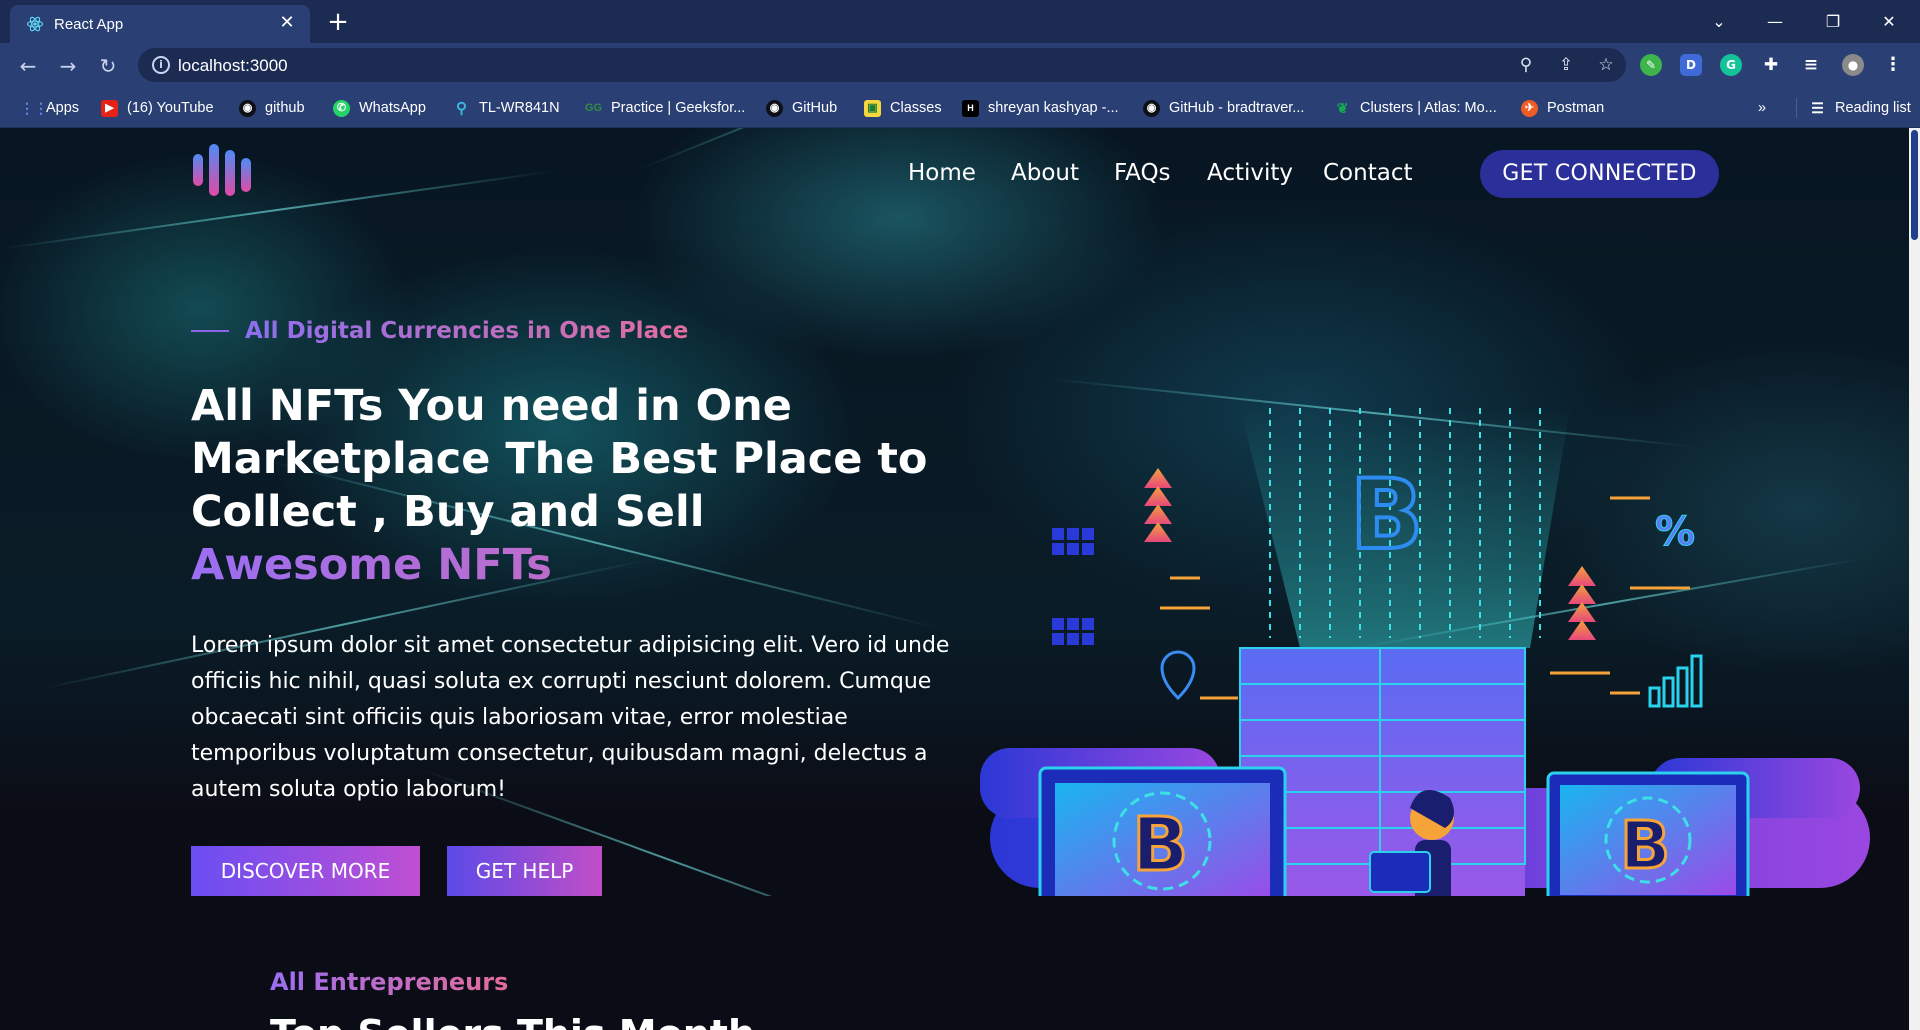  I want to click on site-logo, so click(226, 171).